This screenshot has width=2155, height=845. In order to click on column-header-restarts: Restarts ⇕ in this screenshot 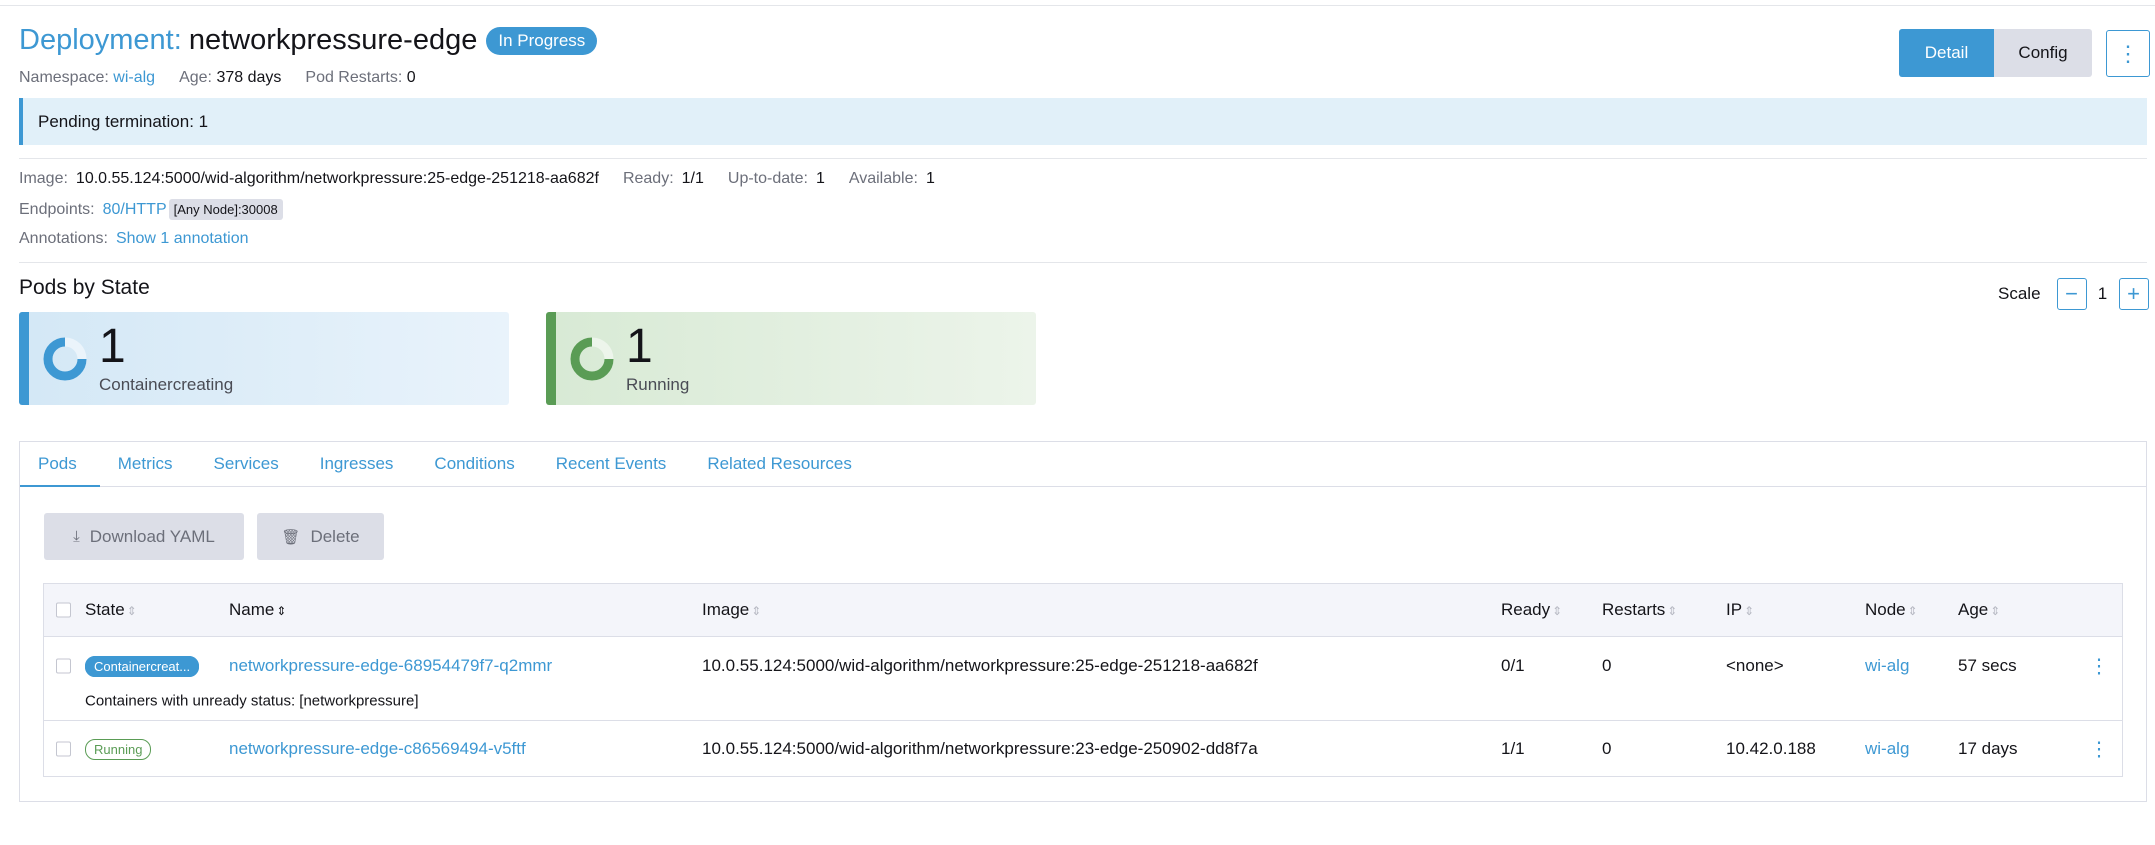, I will do `click(1639, 610)`.